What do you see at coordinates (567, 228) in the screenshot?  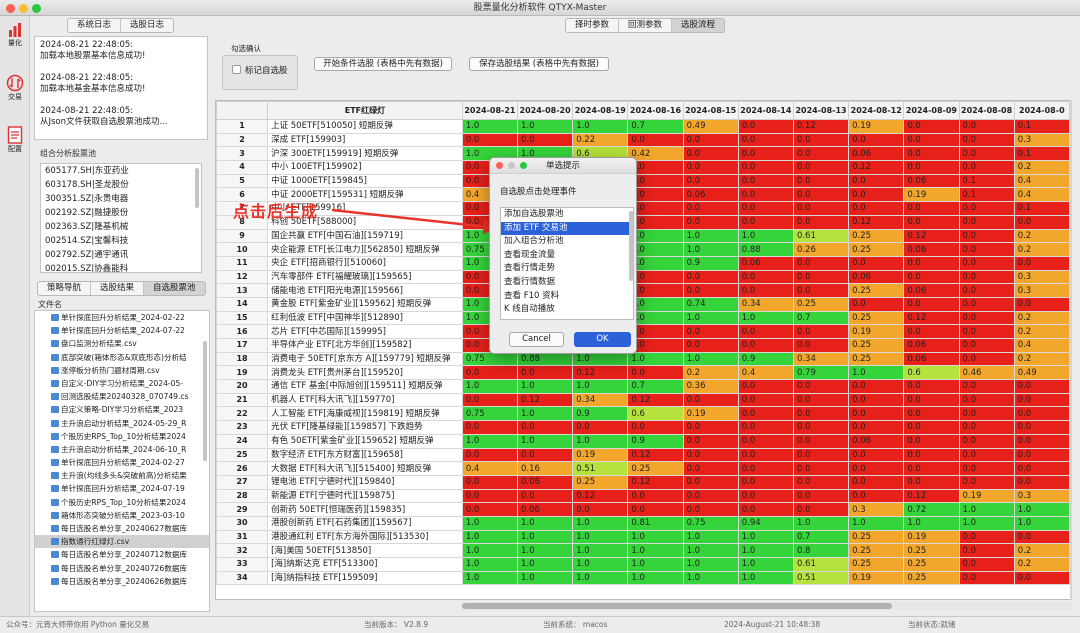 I see `dialog-option: 添加 ETF 交易池` at bounding box center [567, 228].